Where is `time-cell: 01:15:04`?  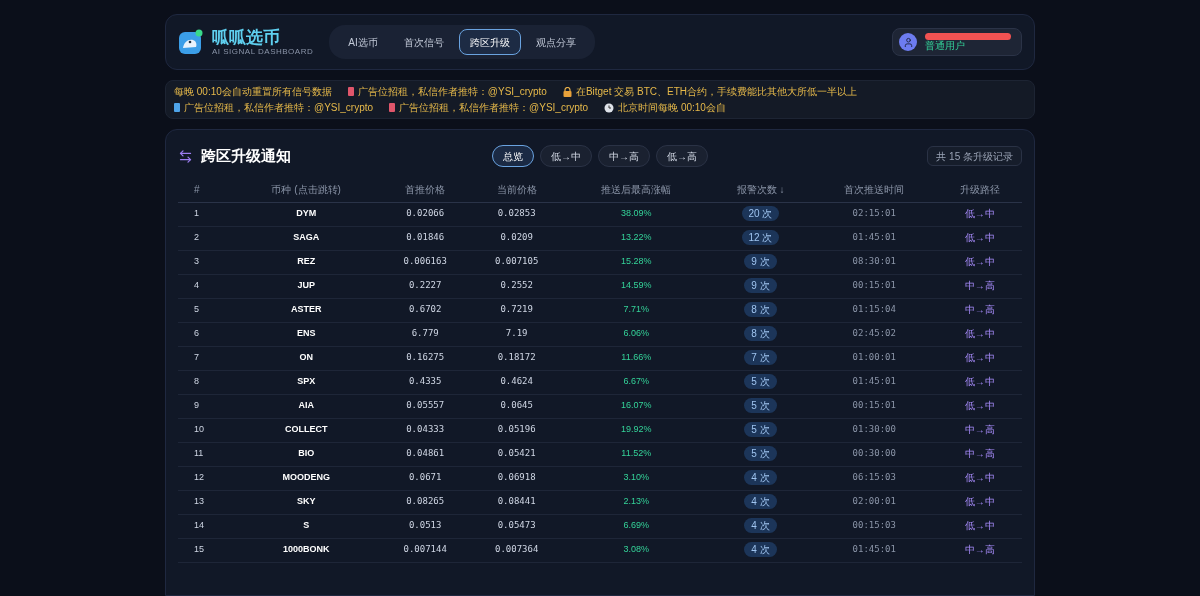 time-cell: 01:15:04 is located at coordinates (874, 309).